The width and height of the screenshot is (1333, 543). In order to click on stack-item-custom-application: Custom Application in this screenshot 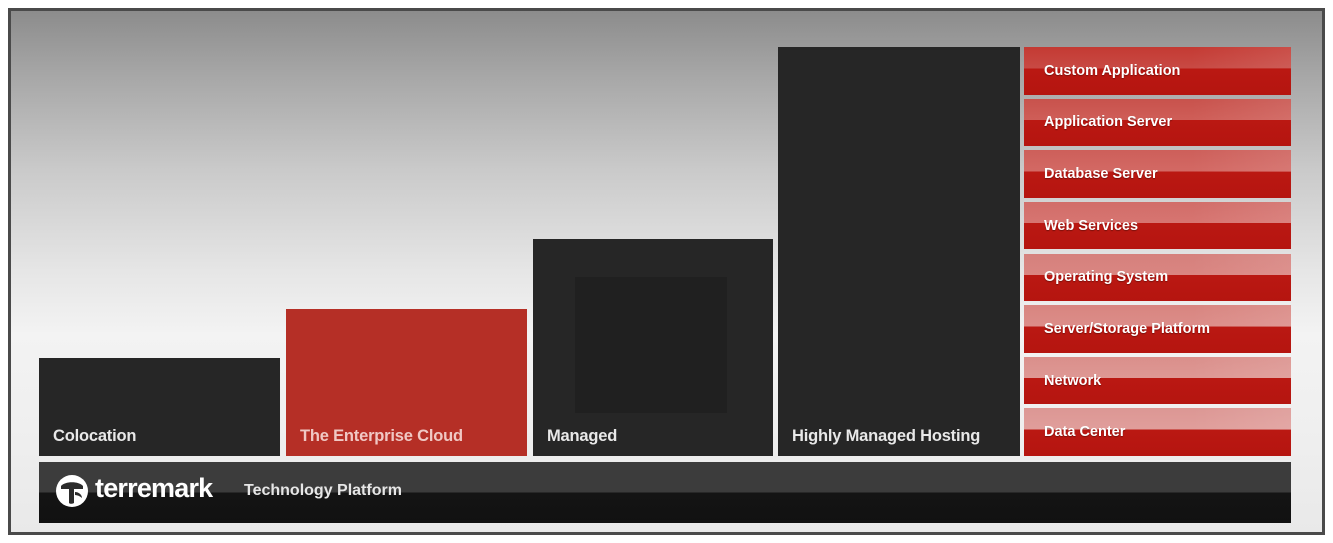, I will do `click(1157, 71)`.